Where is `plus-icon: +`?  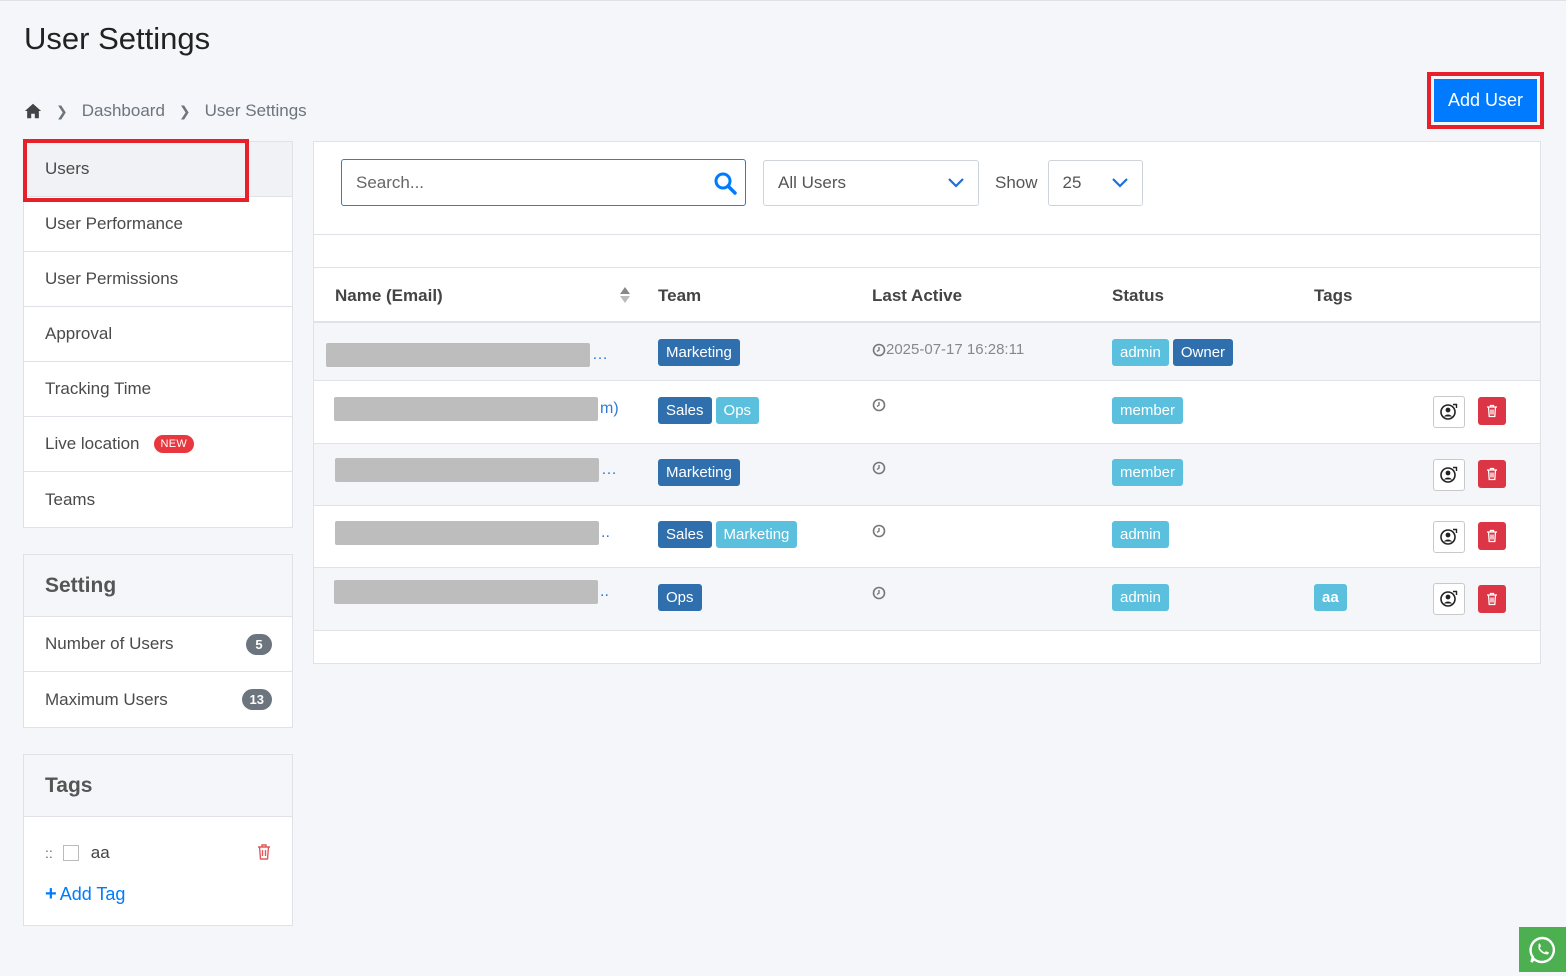
plus-icon: + is located at coordinates (51, 894).